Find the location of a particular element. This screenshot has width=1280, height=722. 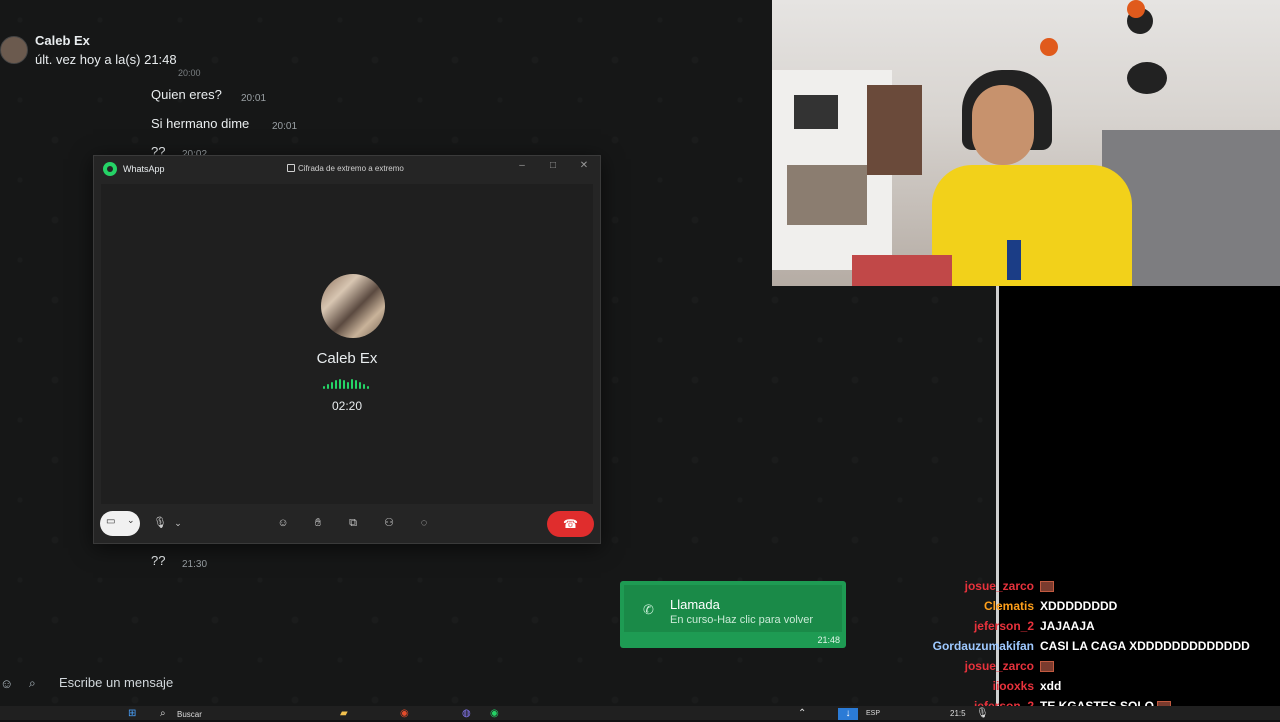

whatsapp-taskbar-icon: ◉ is located at coordinates (494, 714).